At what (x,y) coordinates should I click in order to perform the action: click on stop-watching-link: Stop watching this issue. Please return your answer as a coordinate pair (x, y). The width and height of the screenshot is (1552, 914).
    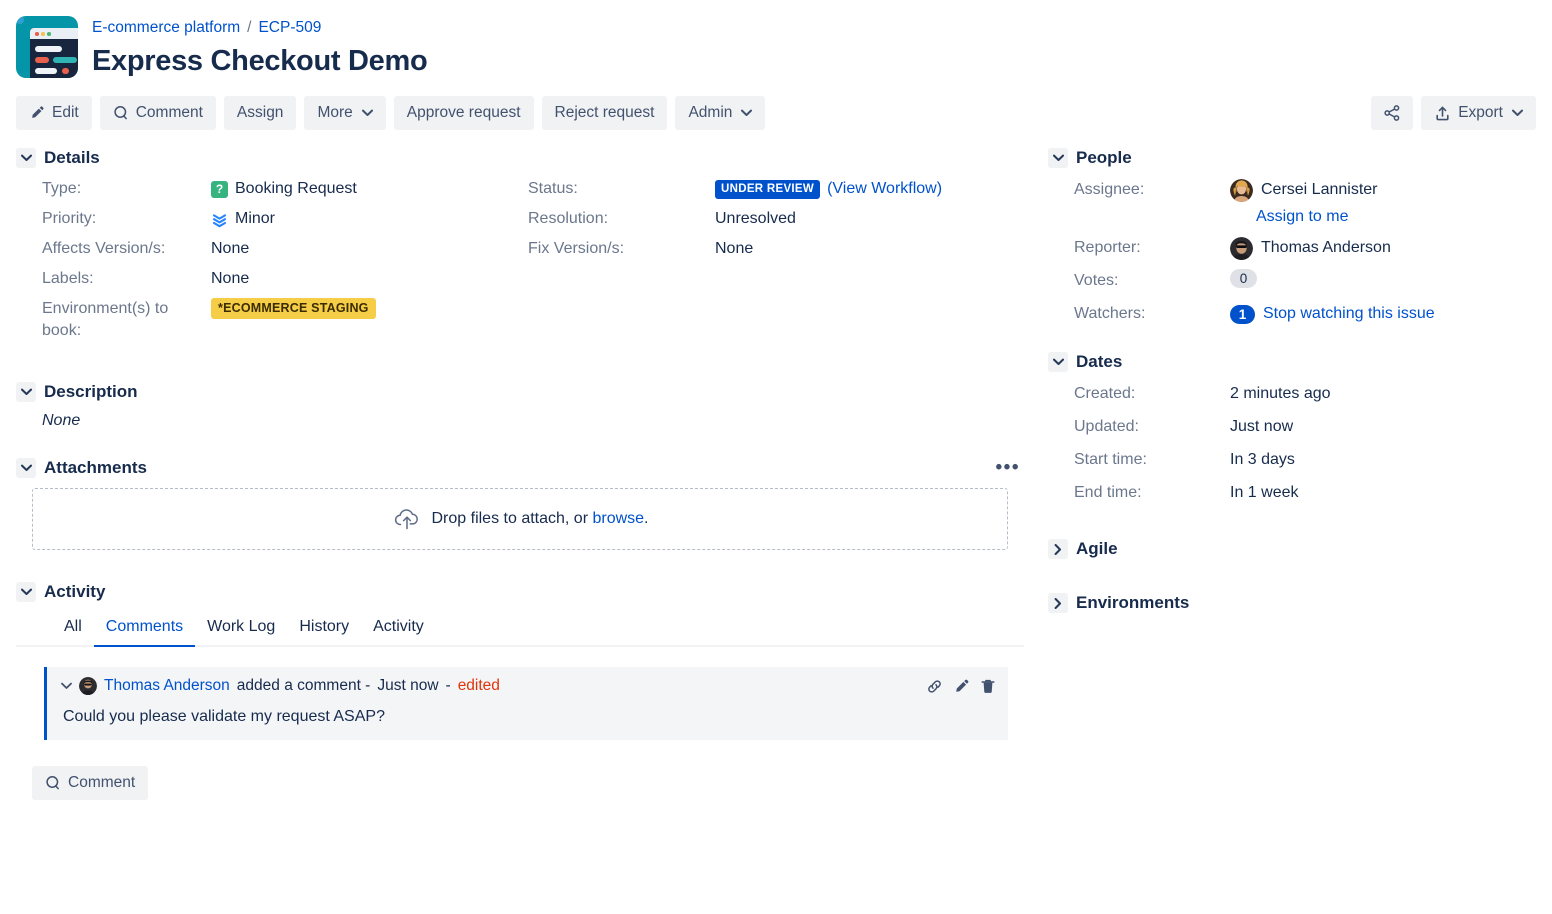
    Looking at the image, I should click on (1349, 314).